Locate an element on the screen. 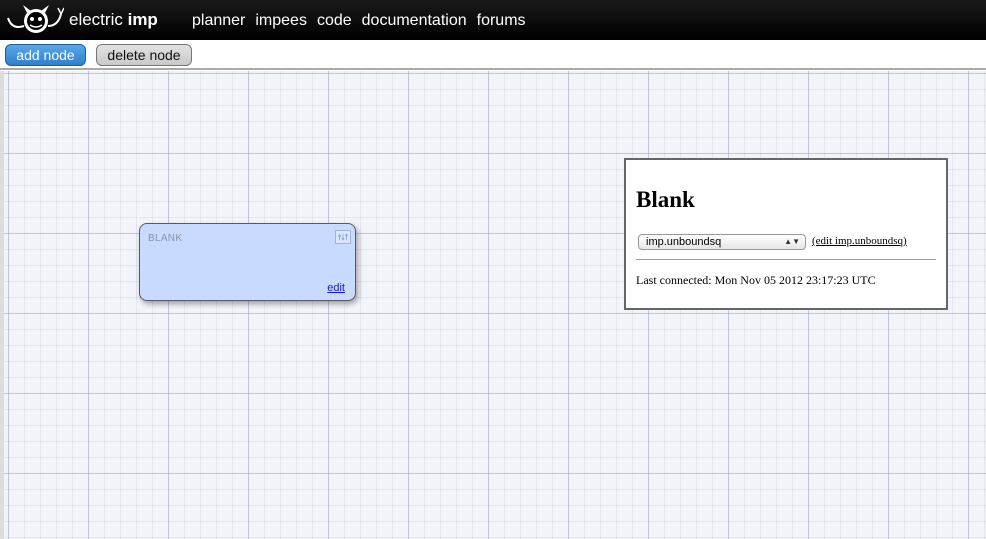 The height and width of the screenshot is (539, 986). planner-toolbar: add node delete node is located at coordinates (493, 55).